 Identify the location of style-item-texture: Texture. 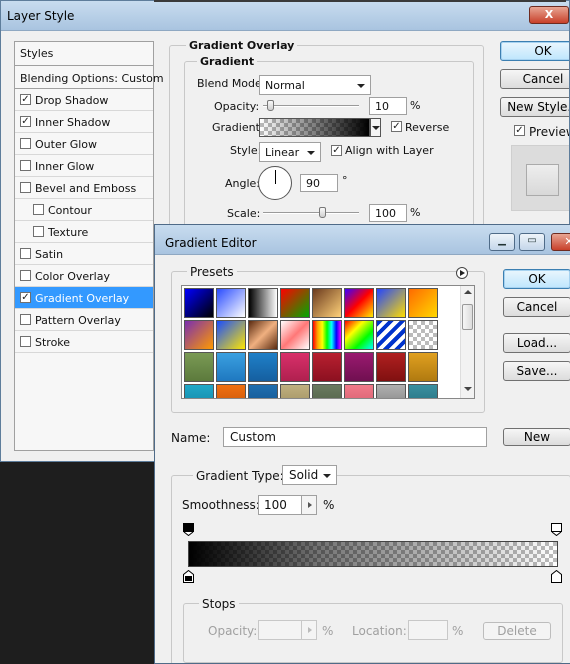
(84, 232).